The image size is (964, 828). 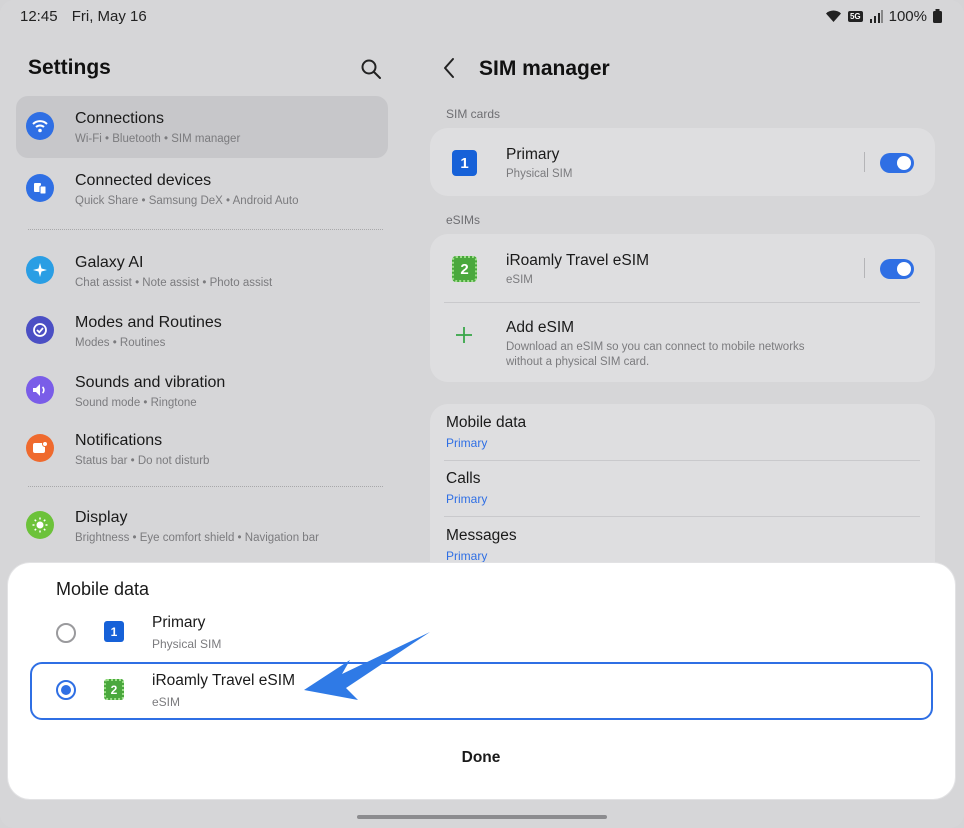 What do you see at coordinates (519, 280) in the screenshot?
I see `esim-sub: eSIM` at bounding box center [519, 280].